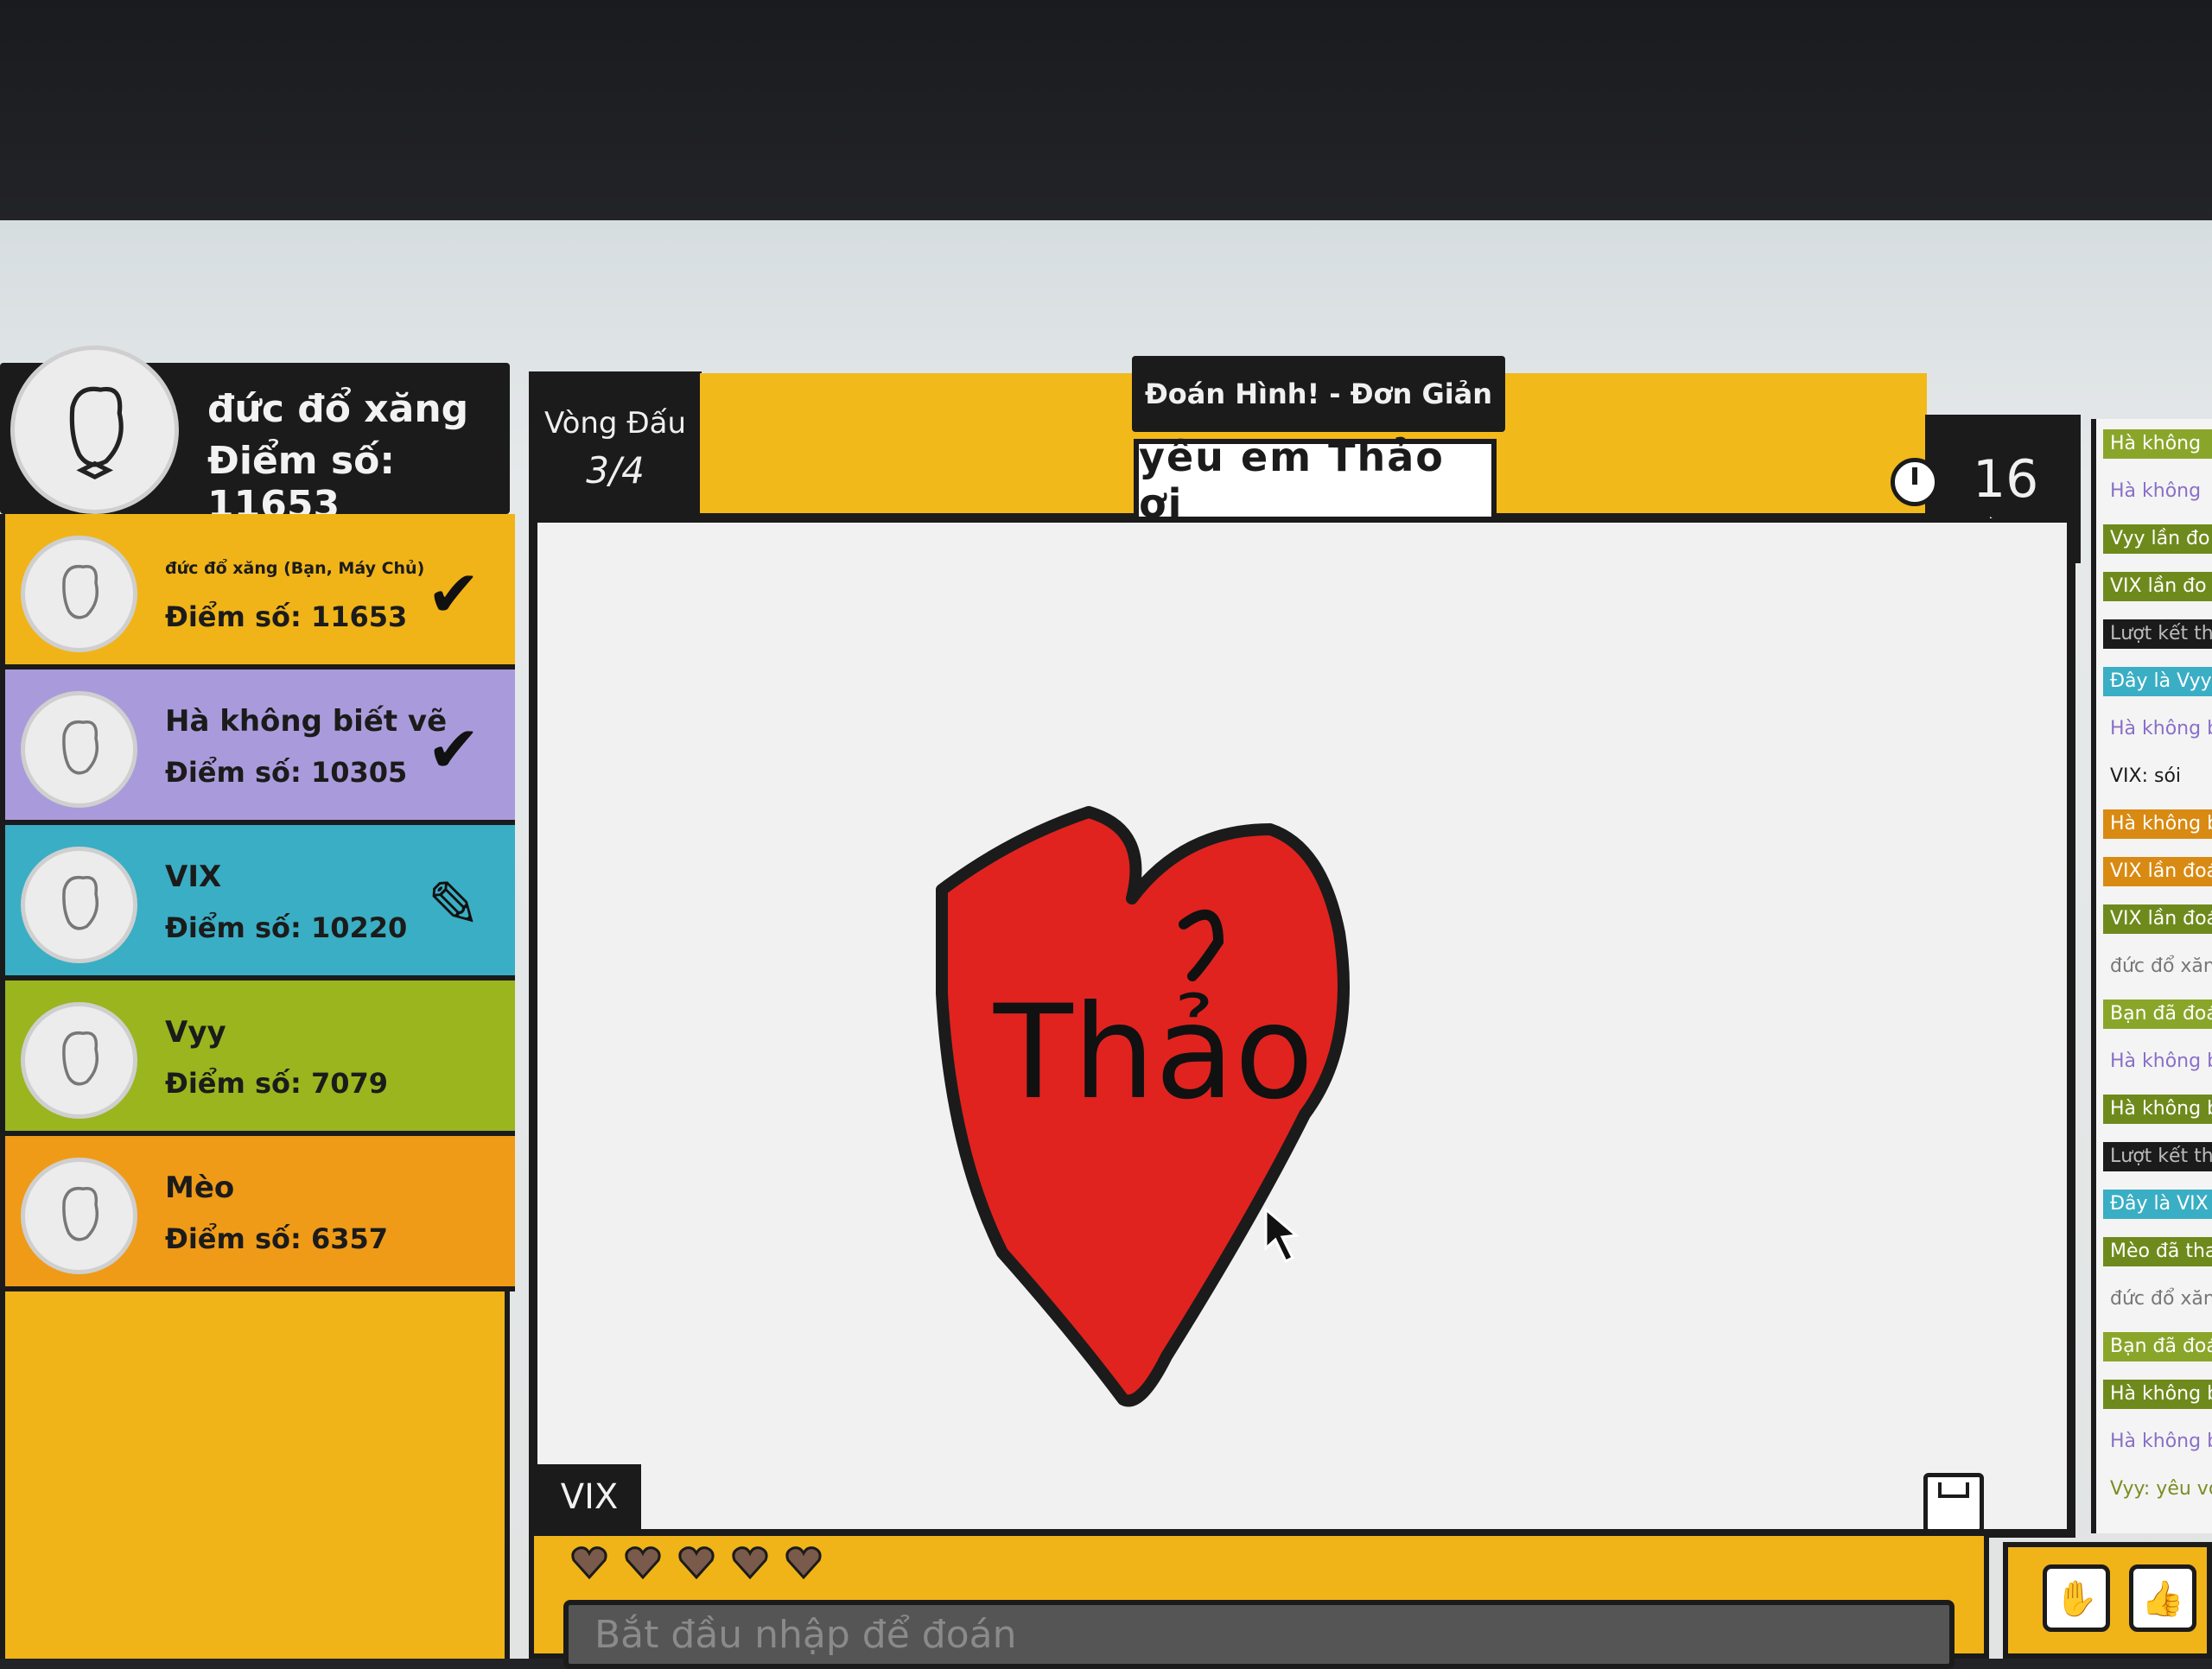 The image size is (2212, 1669). I want to click on pencil-icon: ✎, so click(453, 905).